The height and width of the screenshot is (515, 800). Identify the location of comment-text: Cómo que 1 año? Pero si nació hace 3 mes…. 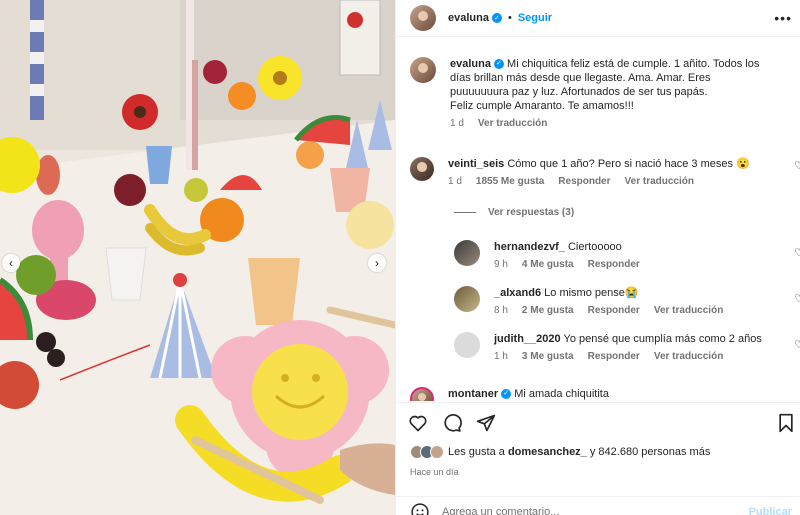
(628, 164).